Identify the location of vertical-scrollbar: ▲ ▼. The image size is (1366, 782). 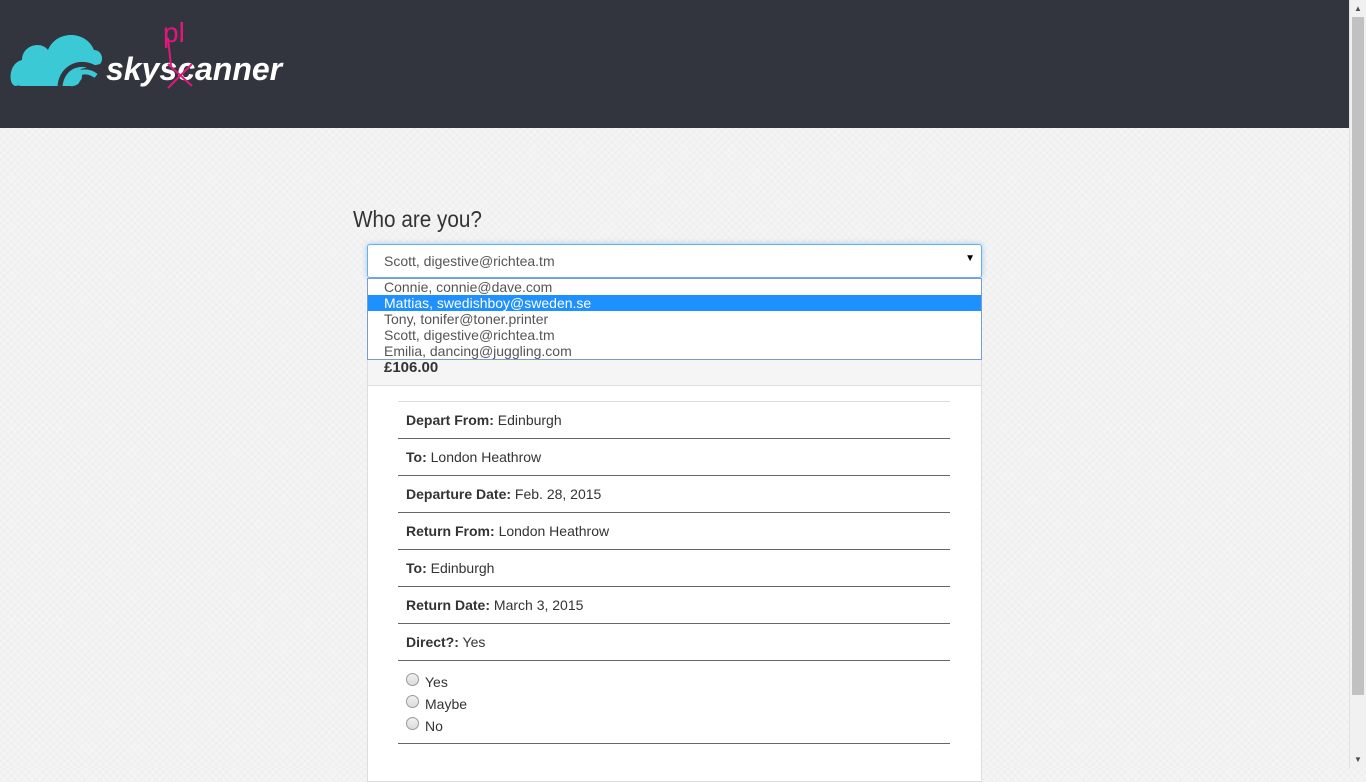
(1357, 384).